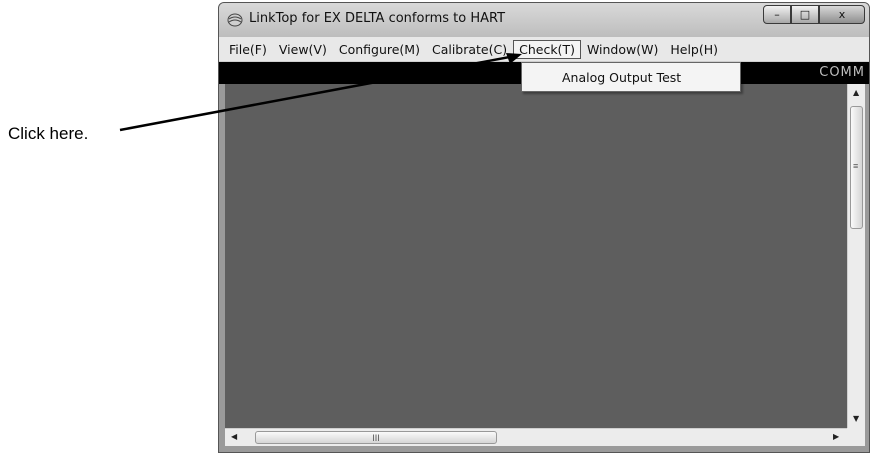 The image size is (873, 454). Describe the element at coordinates (694, 49) in the screenshot. I see `menu-help: Help(H)` at that location.